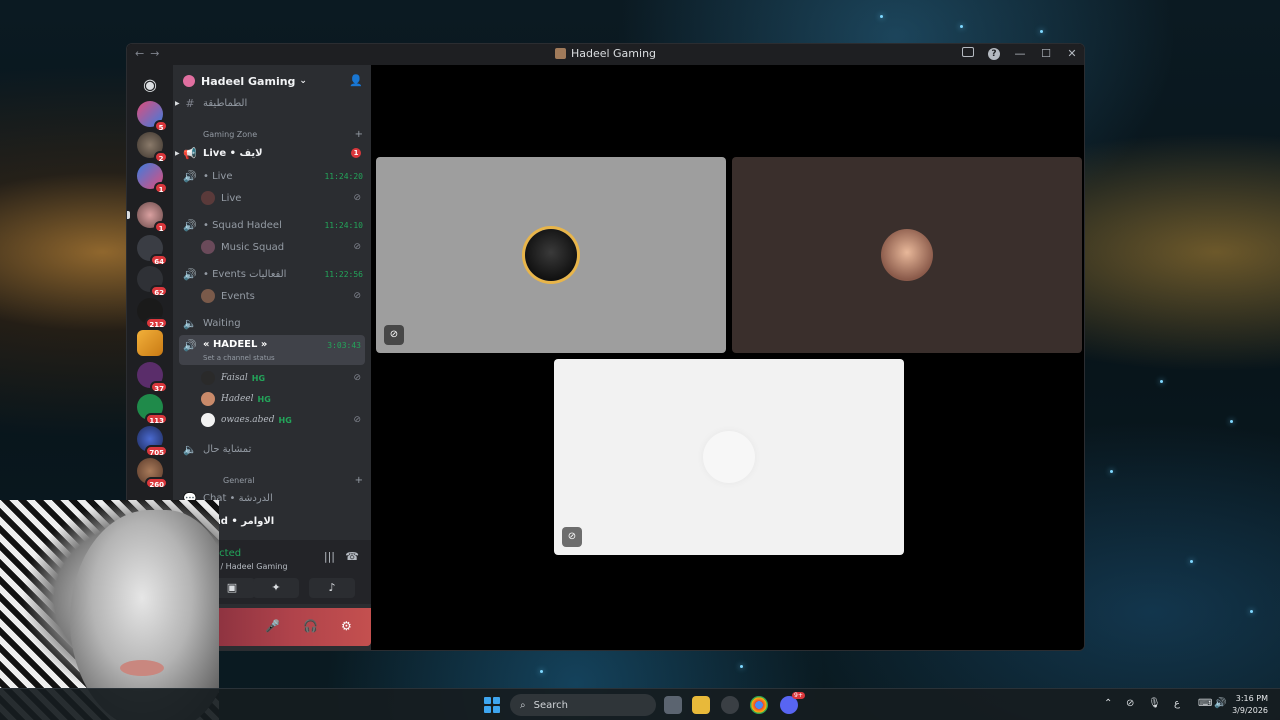 The width and height of the screenshot is (1280, 720). What do you see at coordinates (272, 153) in the screenshot?
I see `channel-live-text: ▶ 📢 Live • لايف 1` at bounding box center [272, 153].